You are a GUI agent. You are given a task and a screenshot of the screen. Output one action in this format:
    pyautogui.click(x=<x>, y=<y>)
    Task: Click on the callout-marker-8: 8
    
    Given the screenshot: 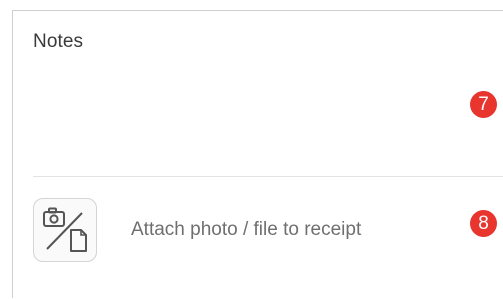 What is the action you would take?
    pyautogui.click(x=483, y=223)
    